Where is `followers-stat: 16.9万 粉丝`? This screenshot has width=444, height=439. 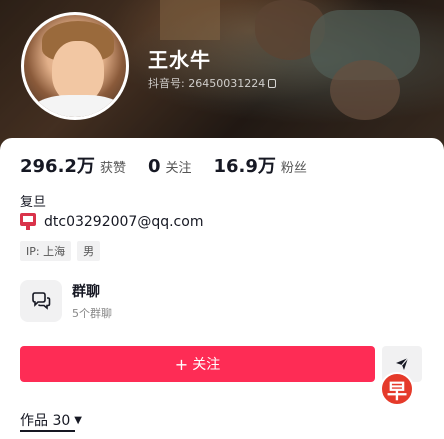
followers-stat: 16.9万 粉丝 is located at coordinates (260, 165).